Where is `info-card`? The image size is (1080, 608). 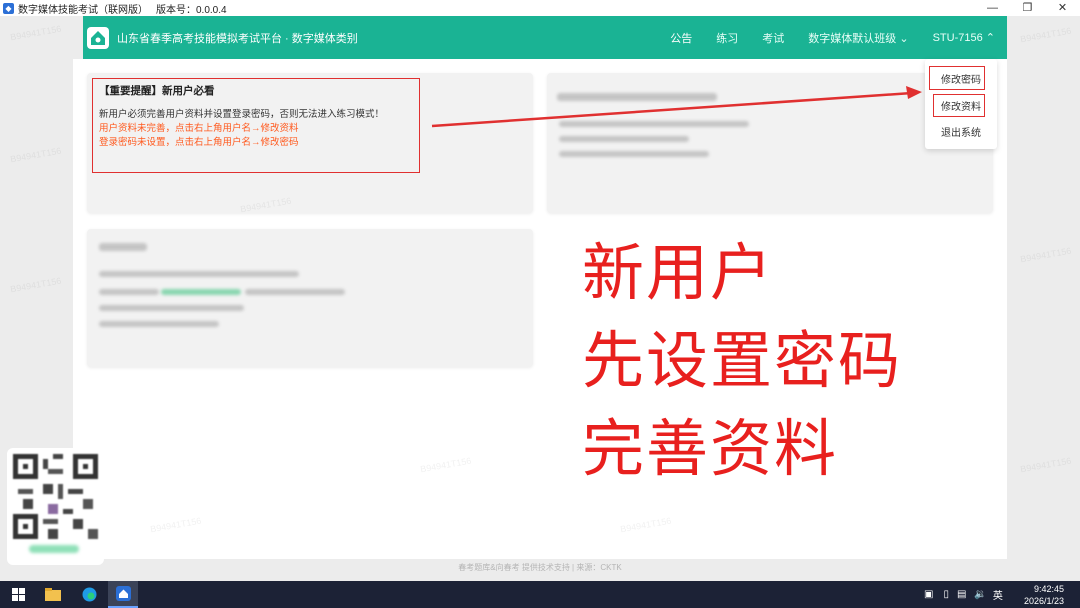 info-card is located at coordinates (310, 298).